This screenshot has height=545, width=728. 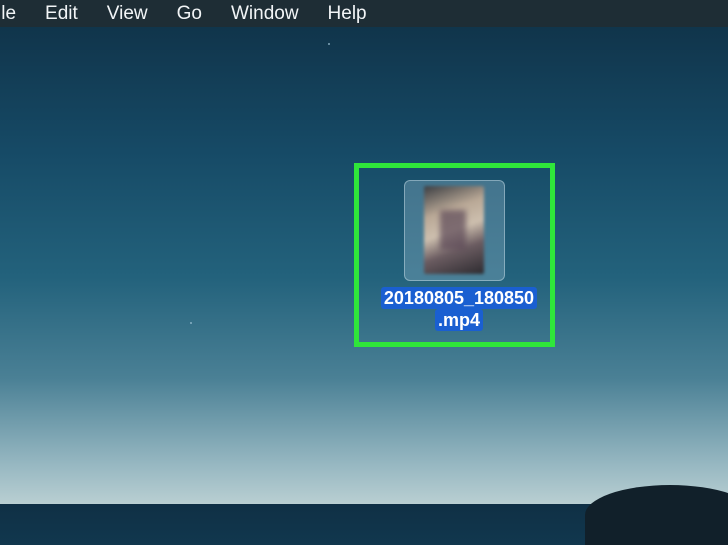 What do you see at coordinates (459, 298) in the screenshot?
I see `file-name-line-1: 20180805_180850` at bounding box center [459, 298].